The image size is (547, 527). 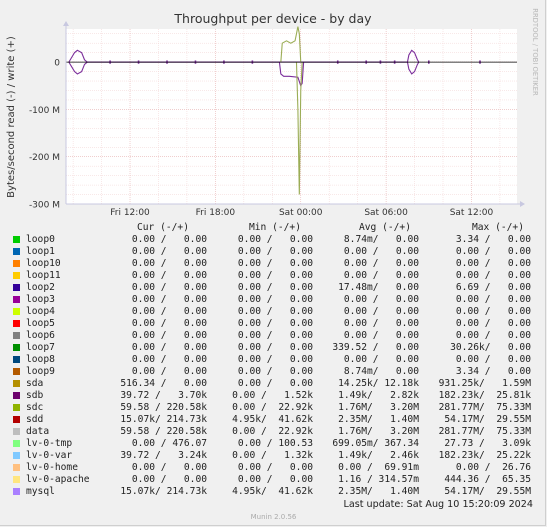 I want to click on x-axis-arrow, so click(x=522, y=204).